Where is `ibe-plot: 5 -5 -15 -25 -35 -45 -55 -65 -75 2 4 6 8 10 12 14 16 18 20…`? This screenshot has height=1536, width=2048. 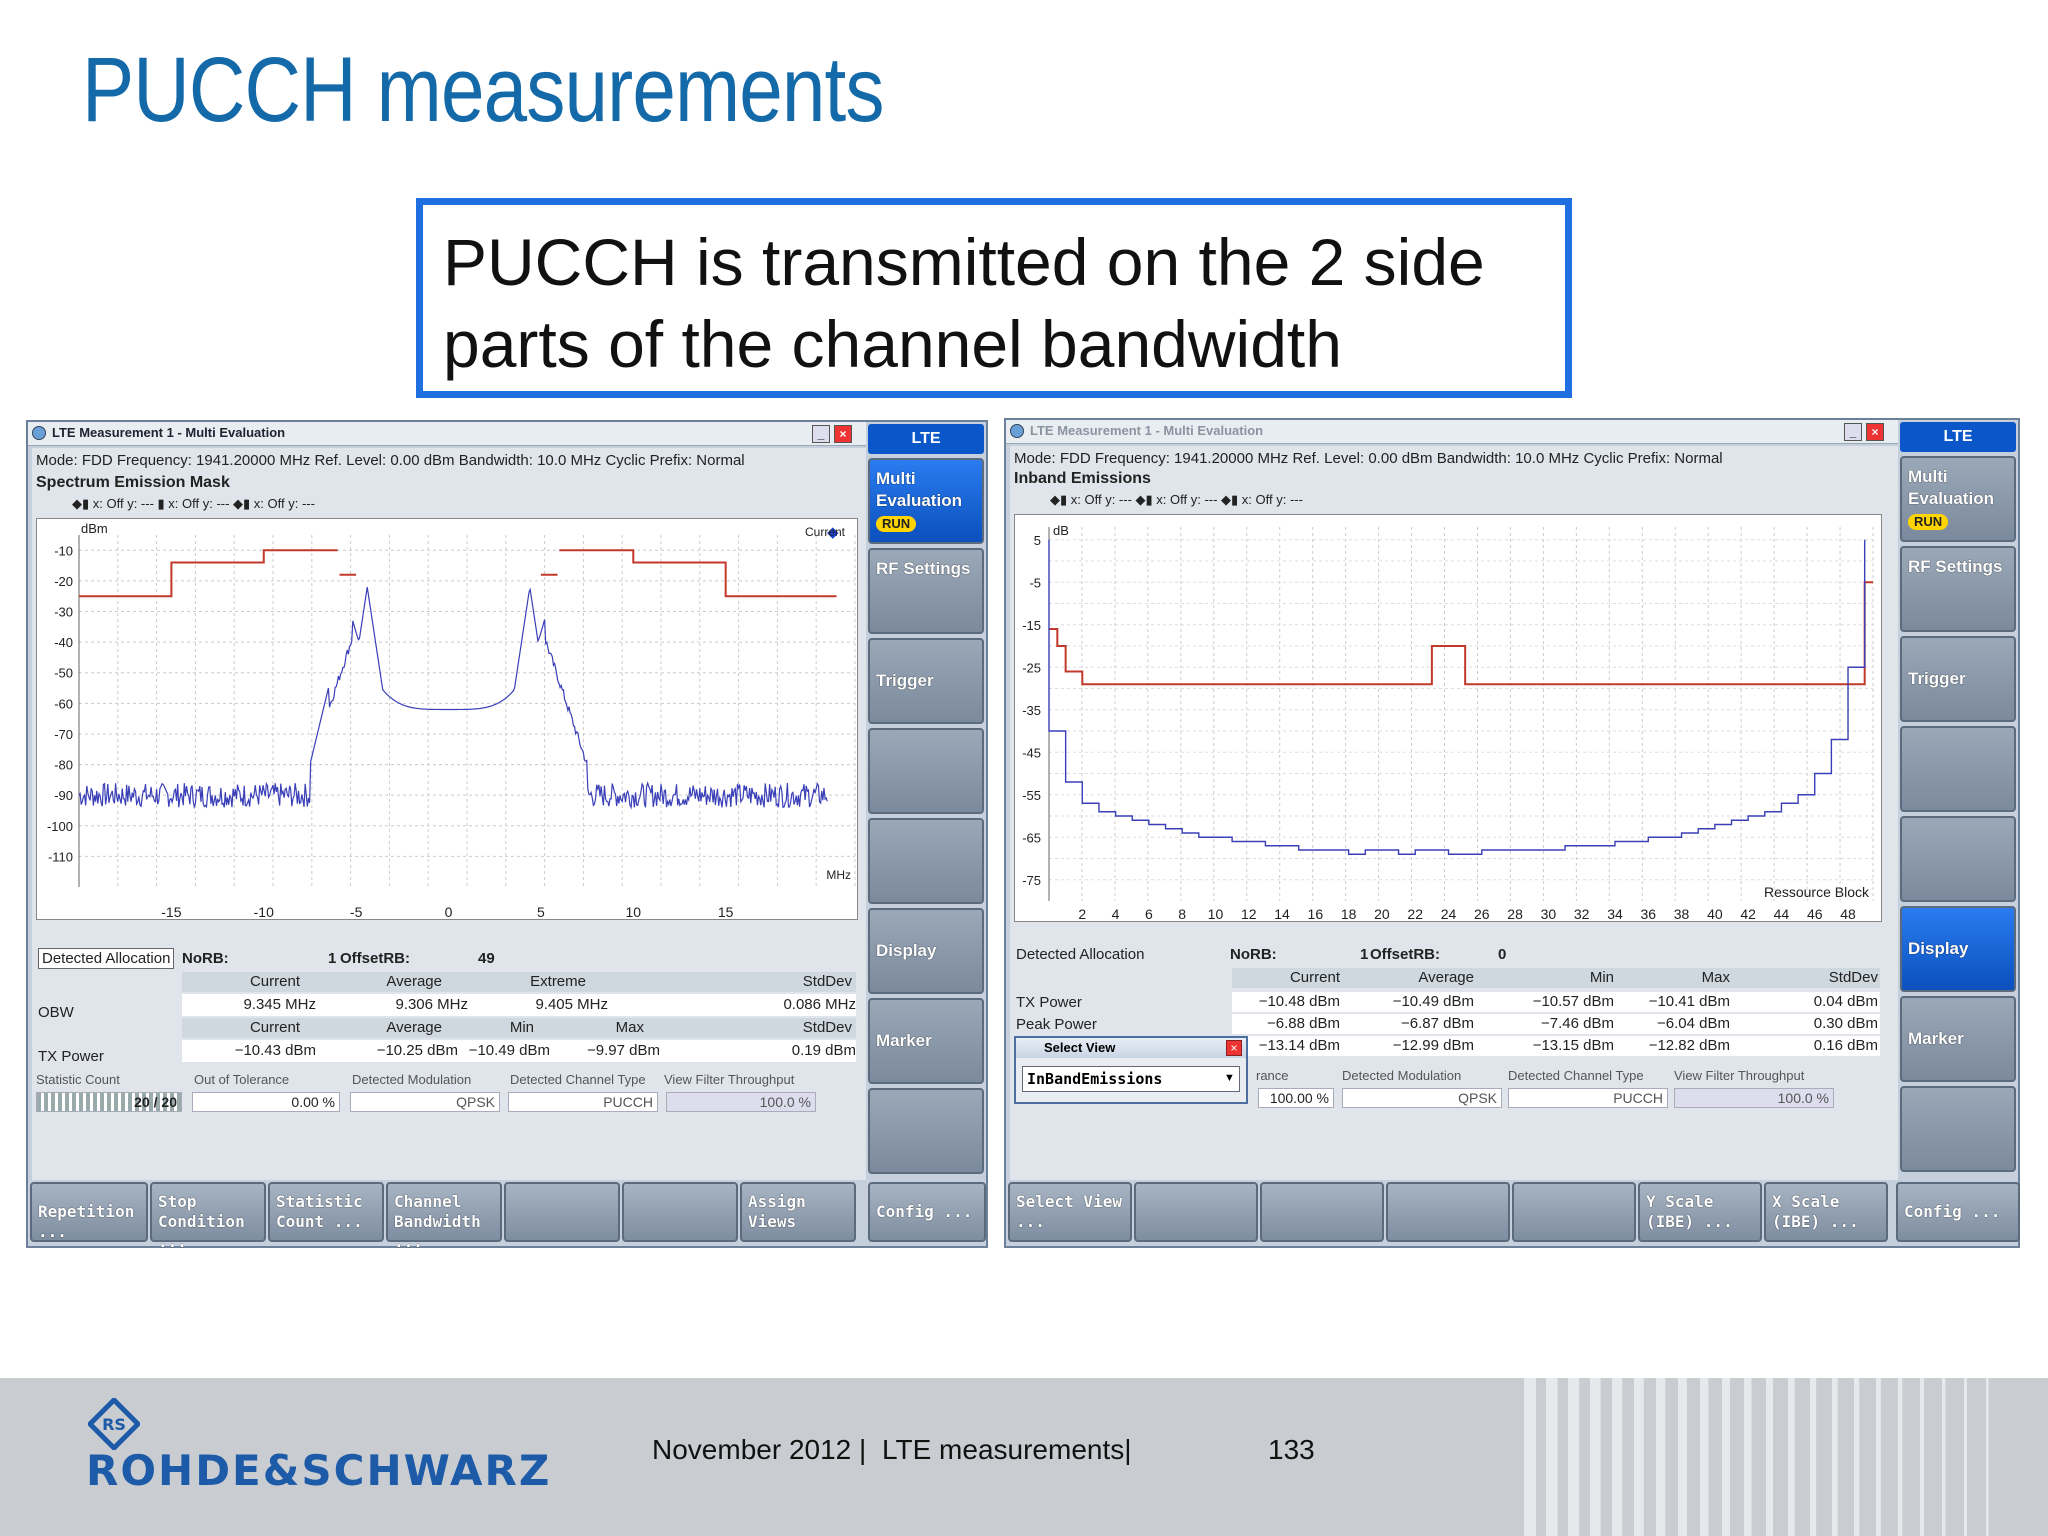 ibe-plot: 5 -5 -15 -25 -35 -45 -55 -65 -75 2 4 6 8 10 12 14 16 18 20… is located at coordinates (1448, 718).